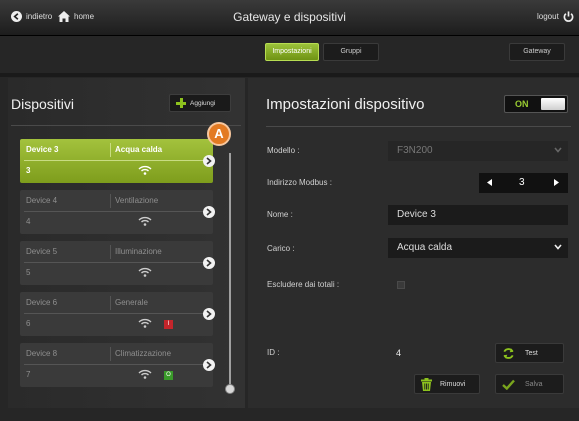 Image resolution: width=579 pixels, height=421 pixels. I want to click on plus-icon, so click(181, 103).